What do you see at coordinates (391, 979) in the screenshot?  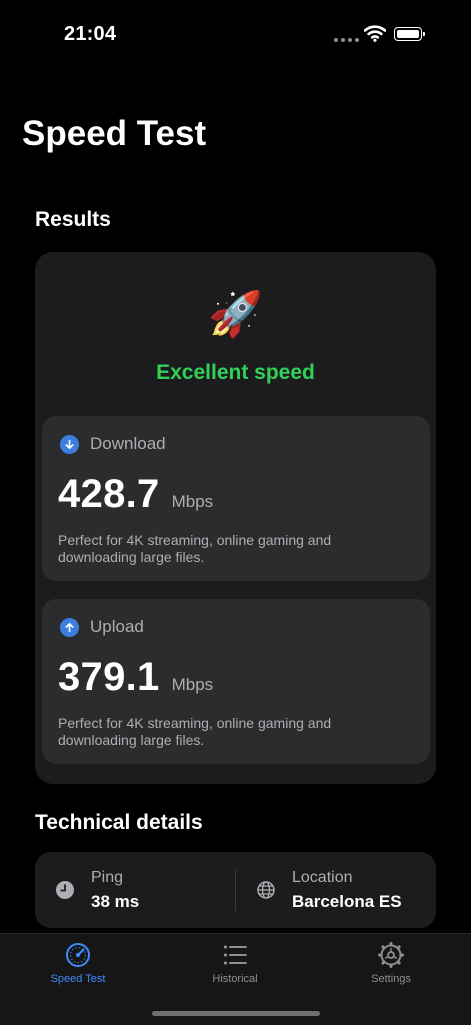 I see `tab-settings-label: Settings` at bounding box center [391, 979].